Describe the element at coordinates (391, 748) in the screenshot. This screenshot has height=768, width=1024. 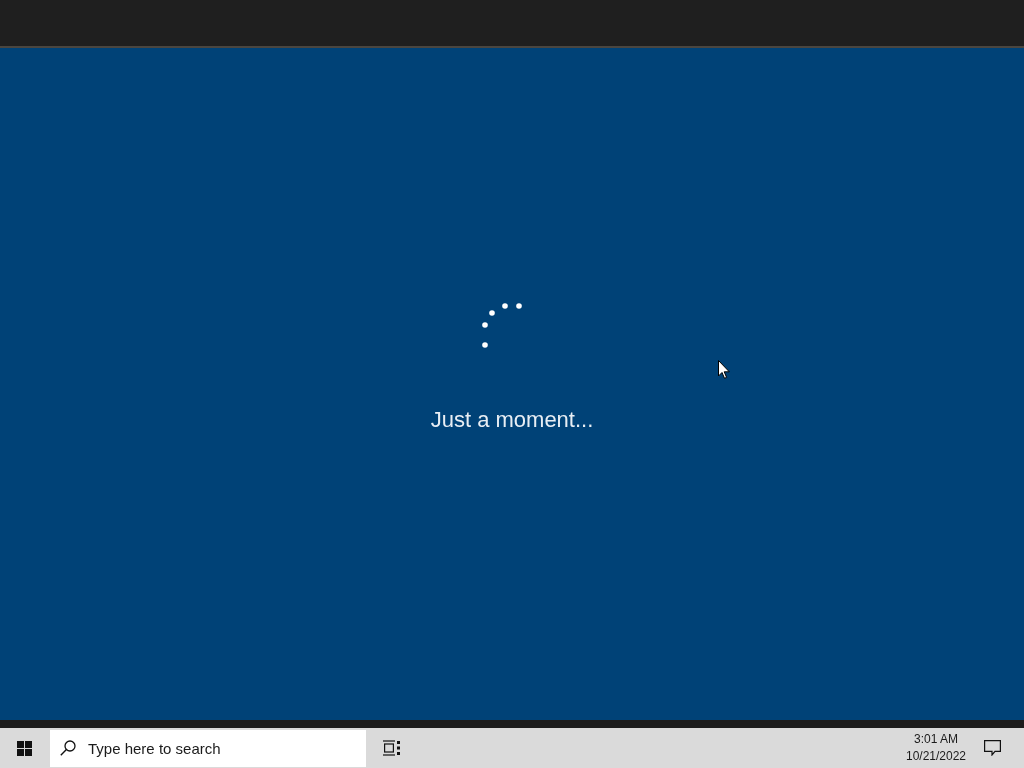
I see `task-view-icon` at that location.